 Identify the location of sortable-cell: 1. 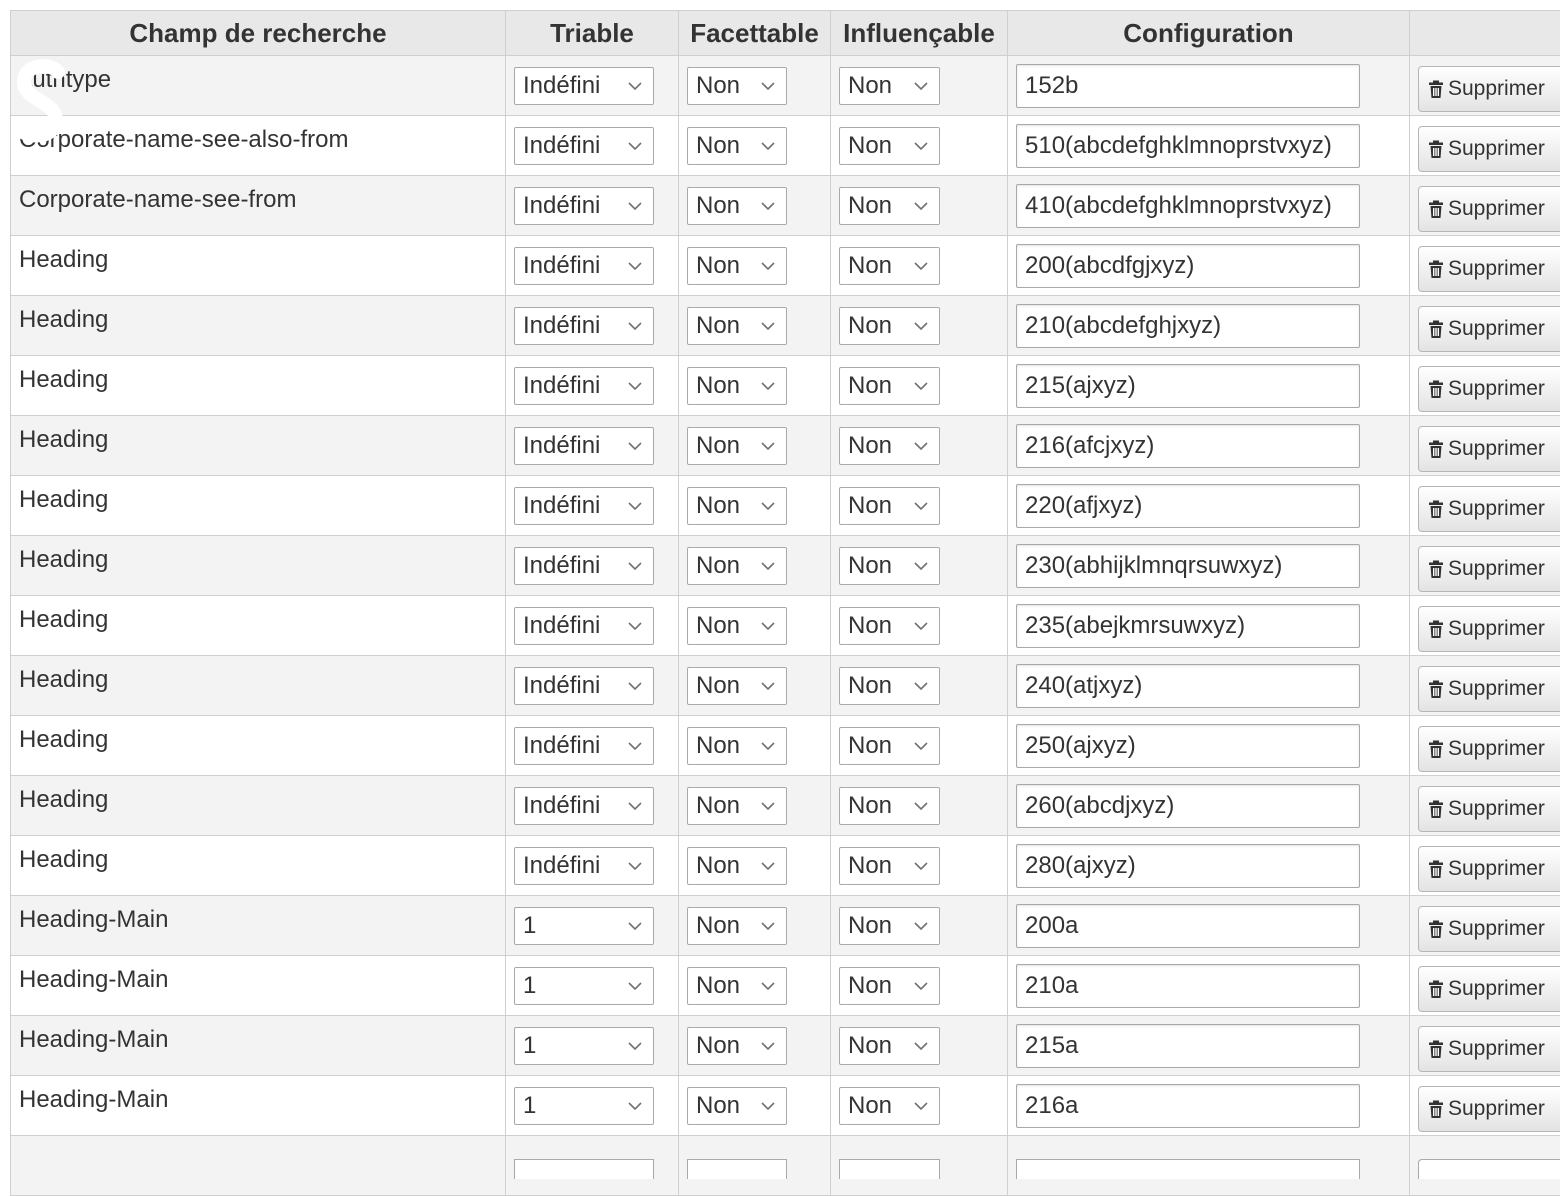
(592, 986).